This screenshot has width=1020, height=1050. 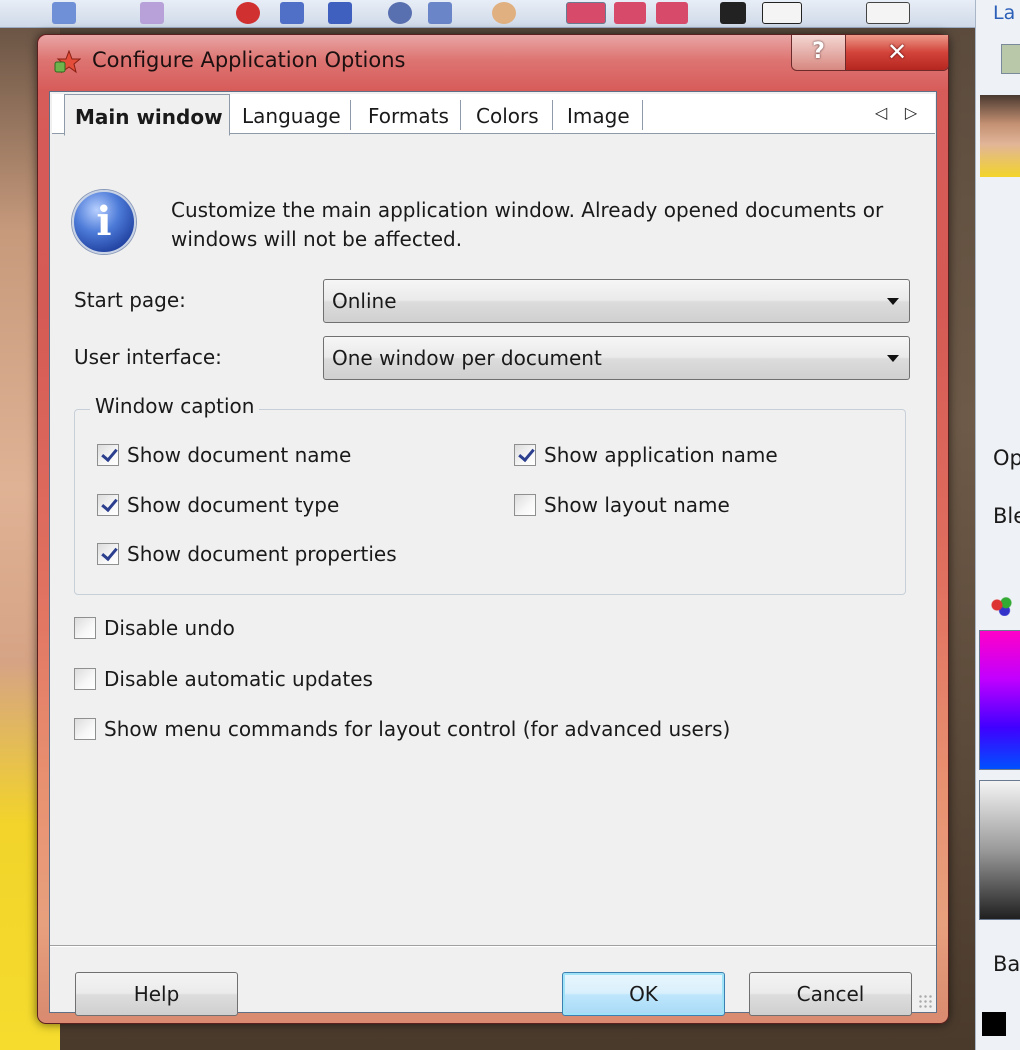 What do you see at coordinates (830, 994) in the screenshot?
I see `cancel-button: Cancel` at bounding box center [830, 994].